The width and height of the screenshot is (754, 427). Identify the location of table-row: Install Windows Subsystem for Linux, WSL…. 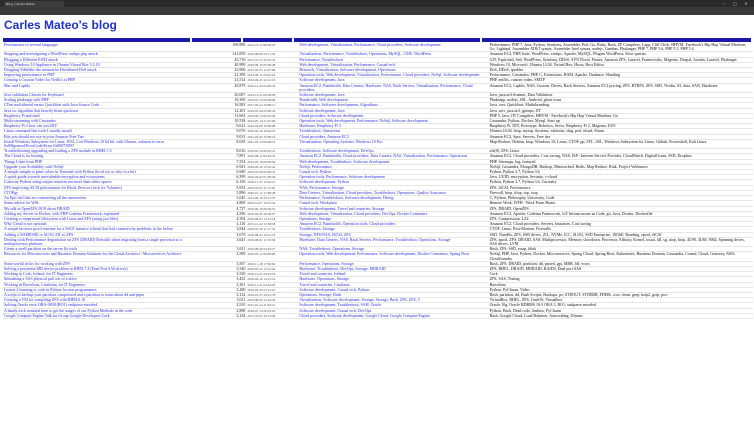
(378, 144).